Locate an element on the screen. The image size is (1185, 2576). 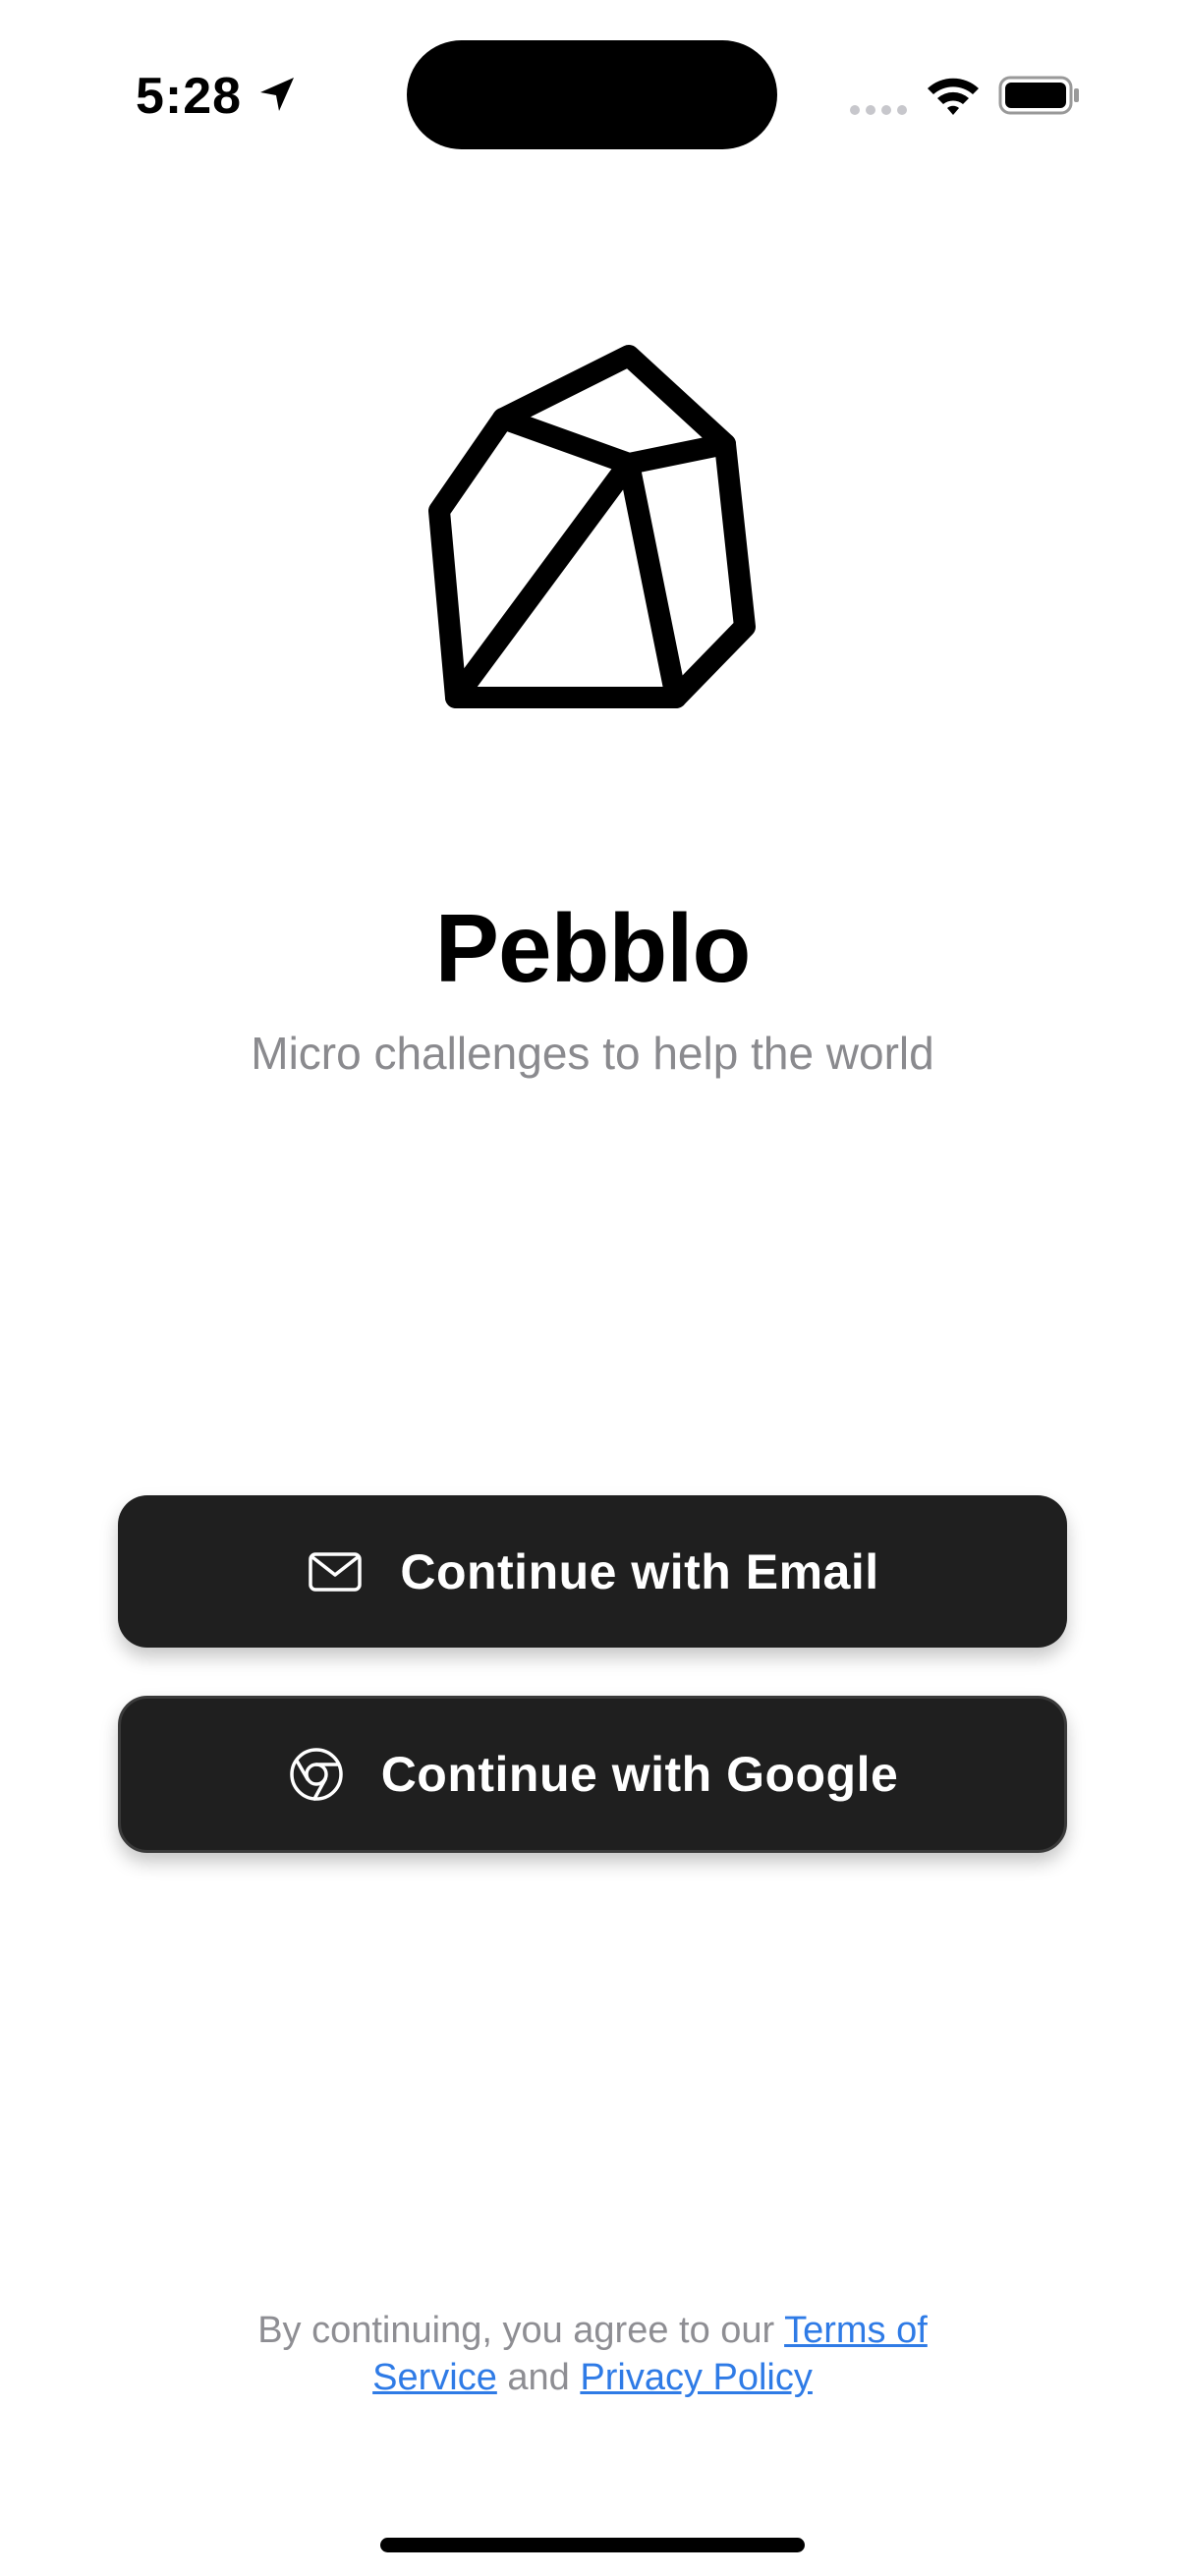
home-indicator is located at coordinates (592, 2545).